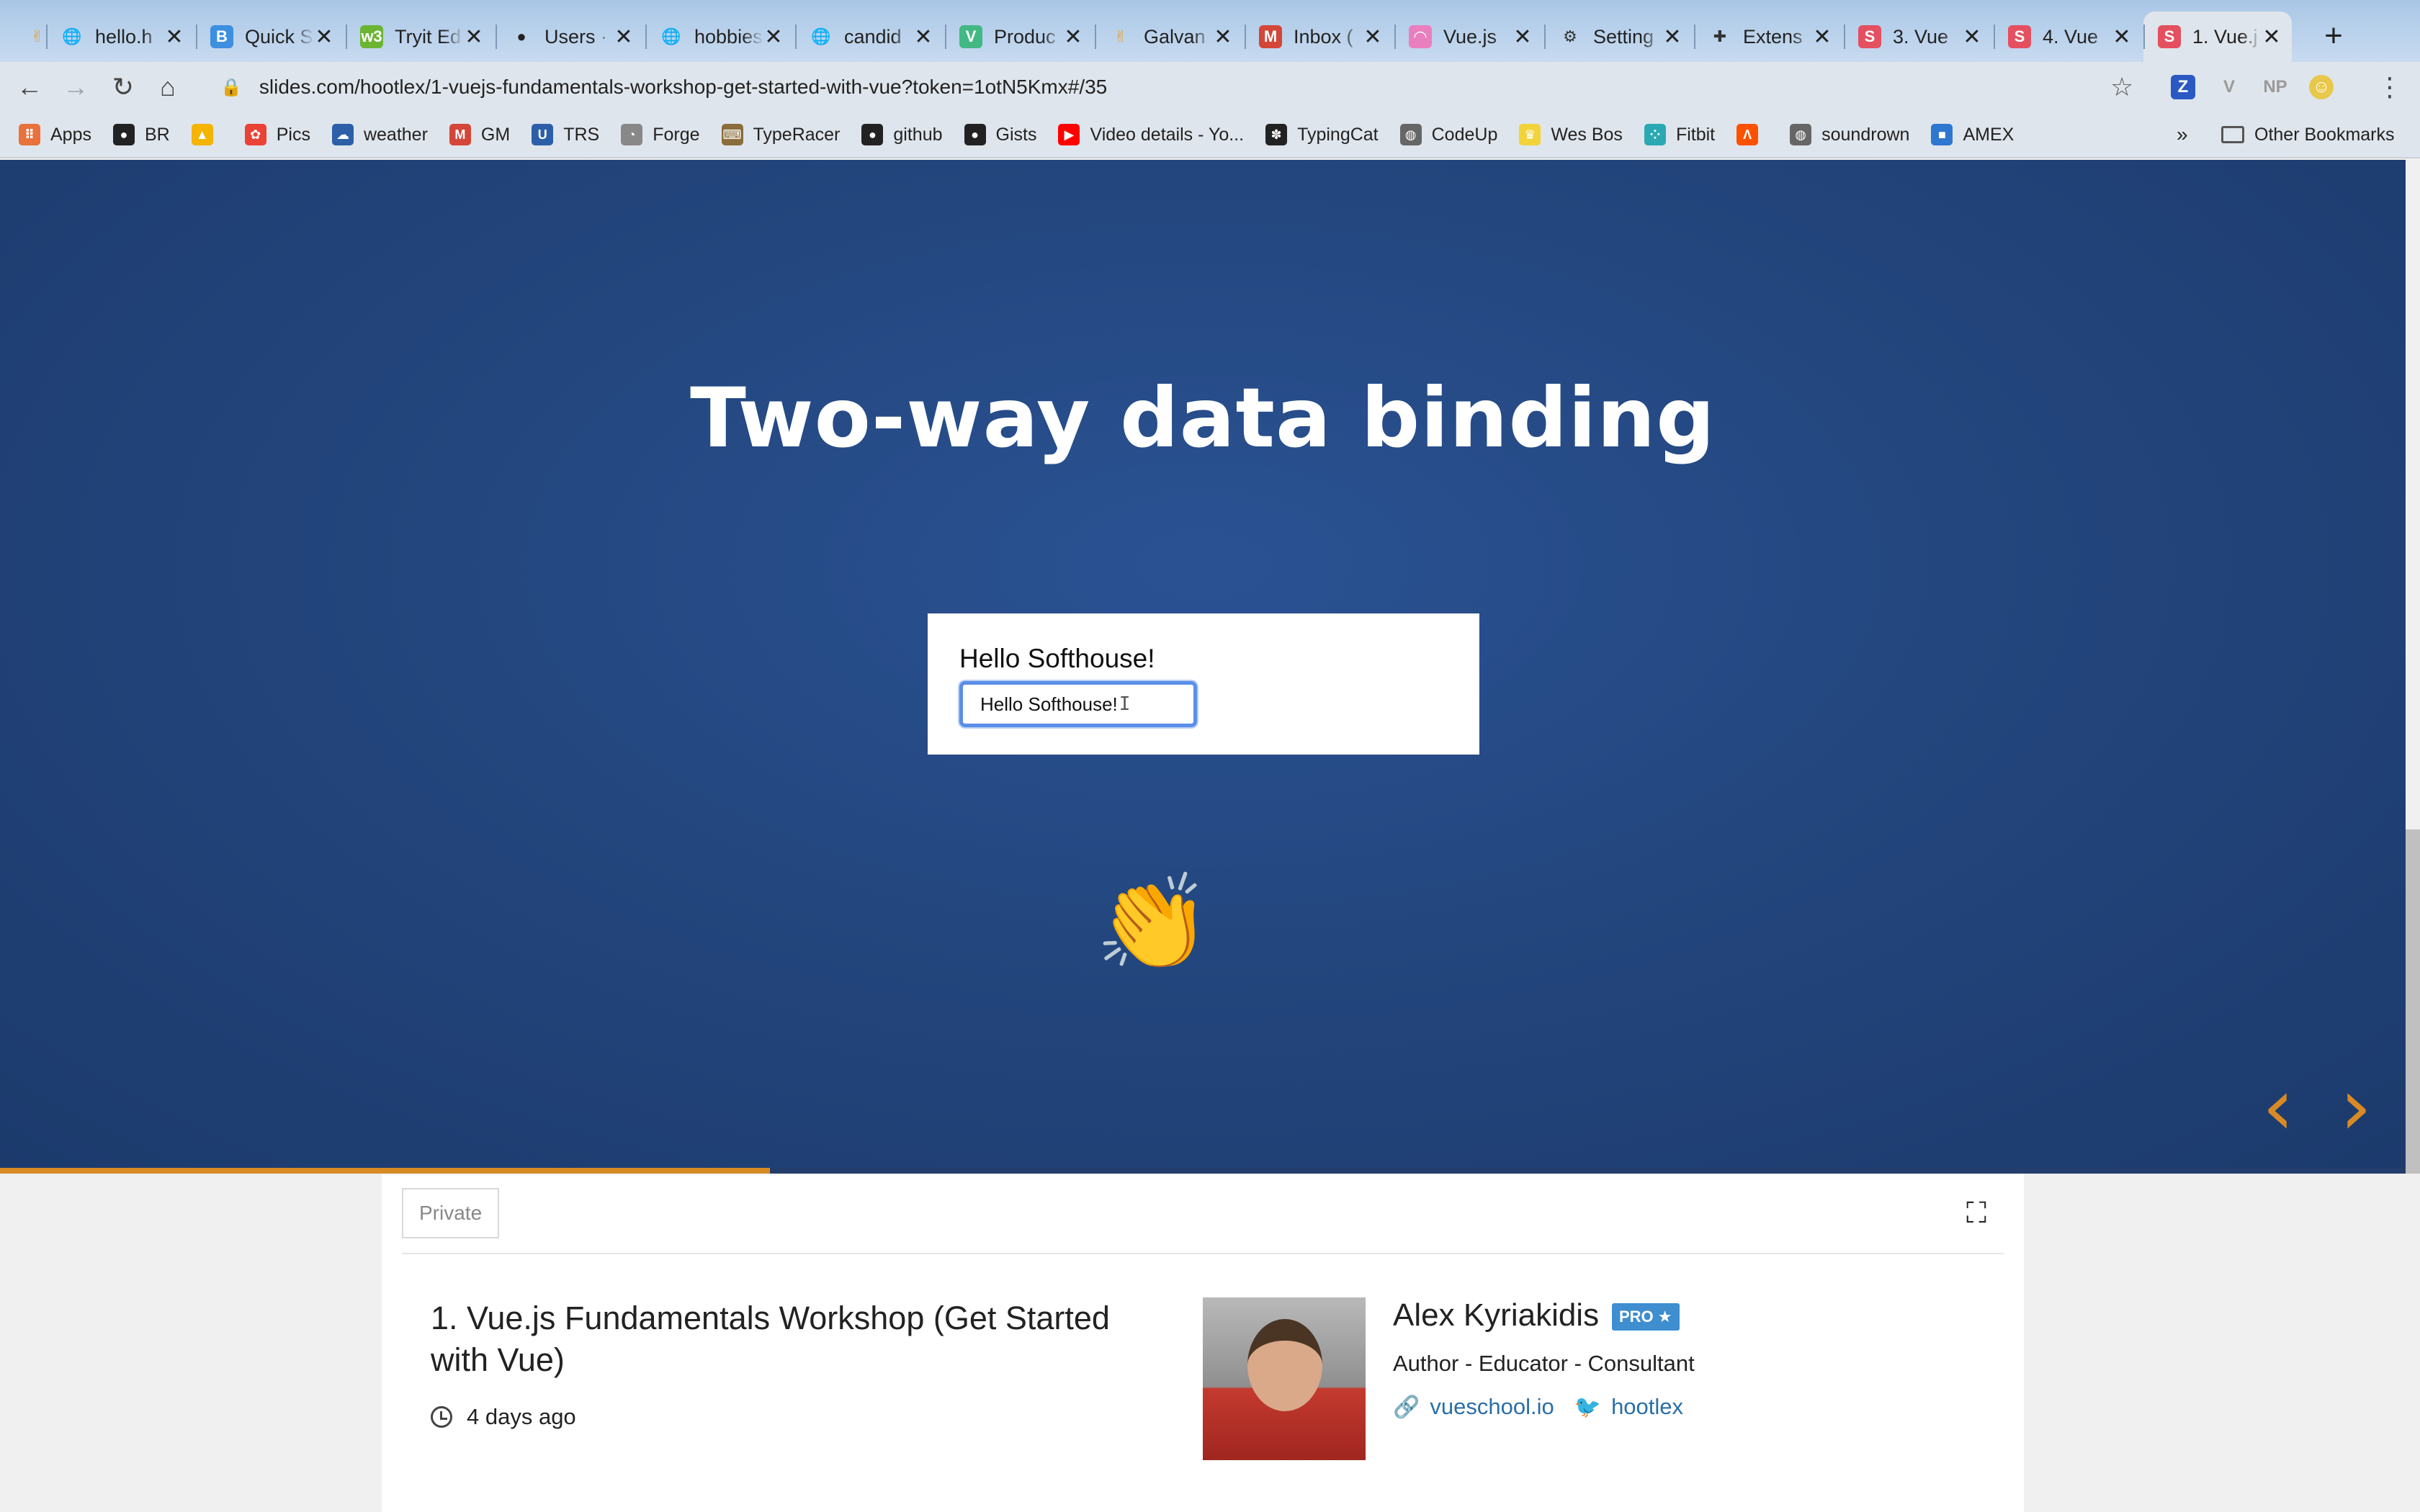 The image size is (2420, 1512). I want to click on np-extension-icon: NP, so click(2275, 87).